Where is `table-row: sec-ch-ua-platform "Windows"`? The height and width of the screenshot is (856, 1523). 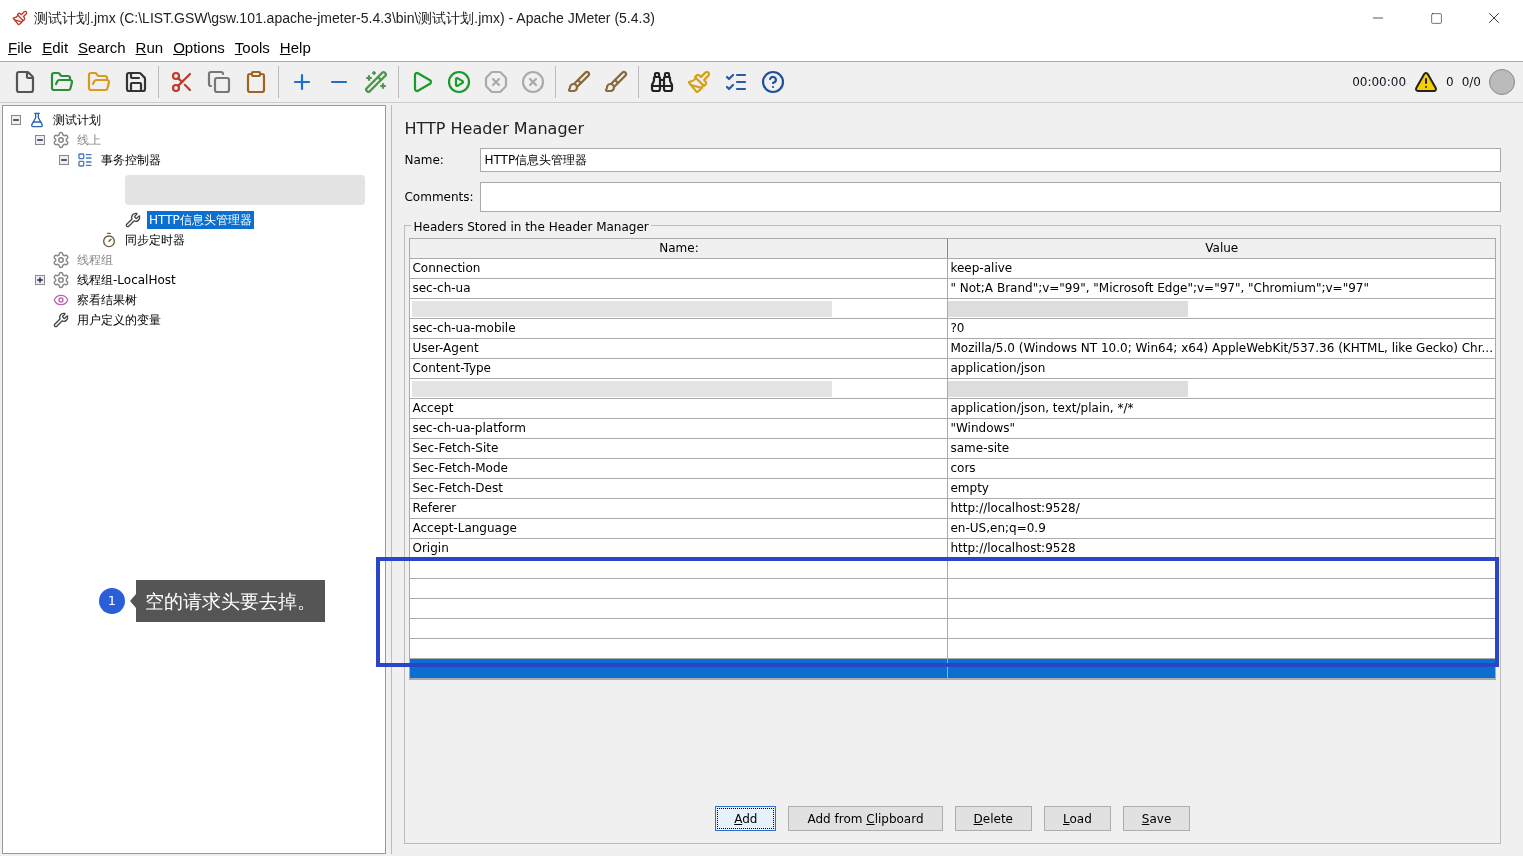
table-row: sec-ch-ua-platform "Windows" is located at coordinates (952, 429).